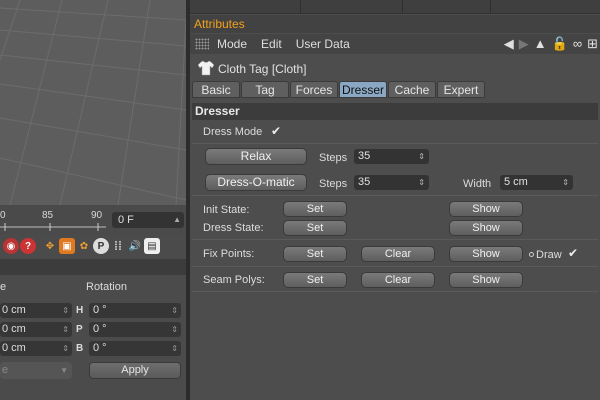  What do you see at coordinates (592, 44) in the screenshot?
I see `new-panel-icon: ⊞` at bounding box center [592, 44].